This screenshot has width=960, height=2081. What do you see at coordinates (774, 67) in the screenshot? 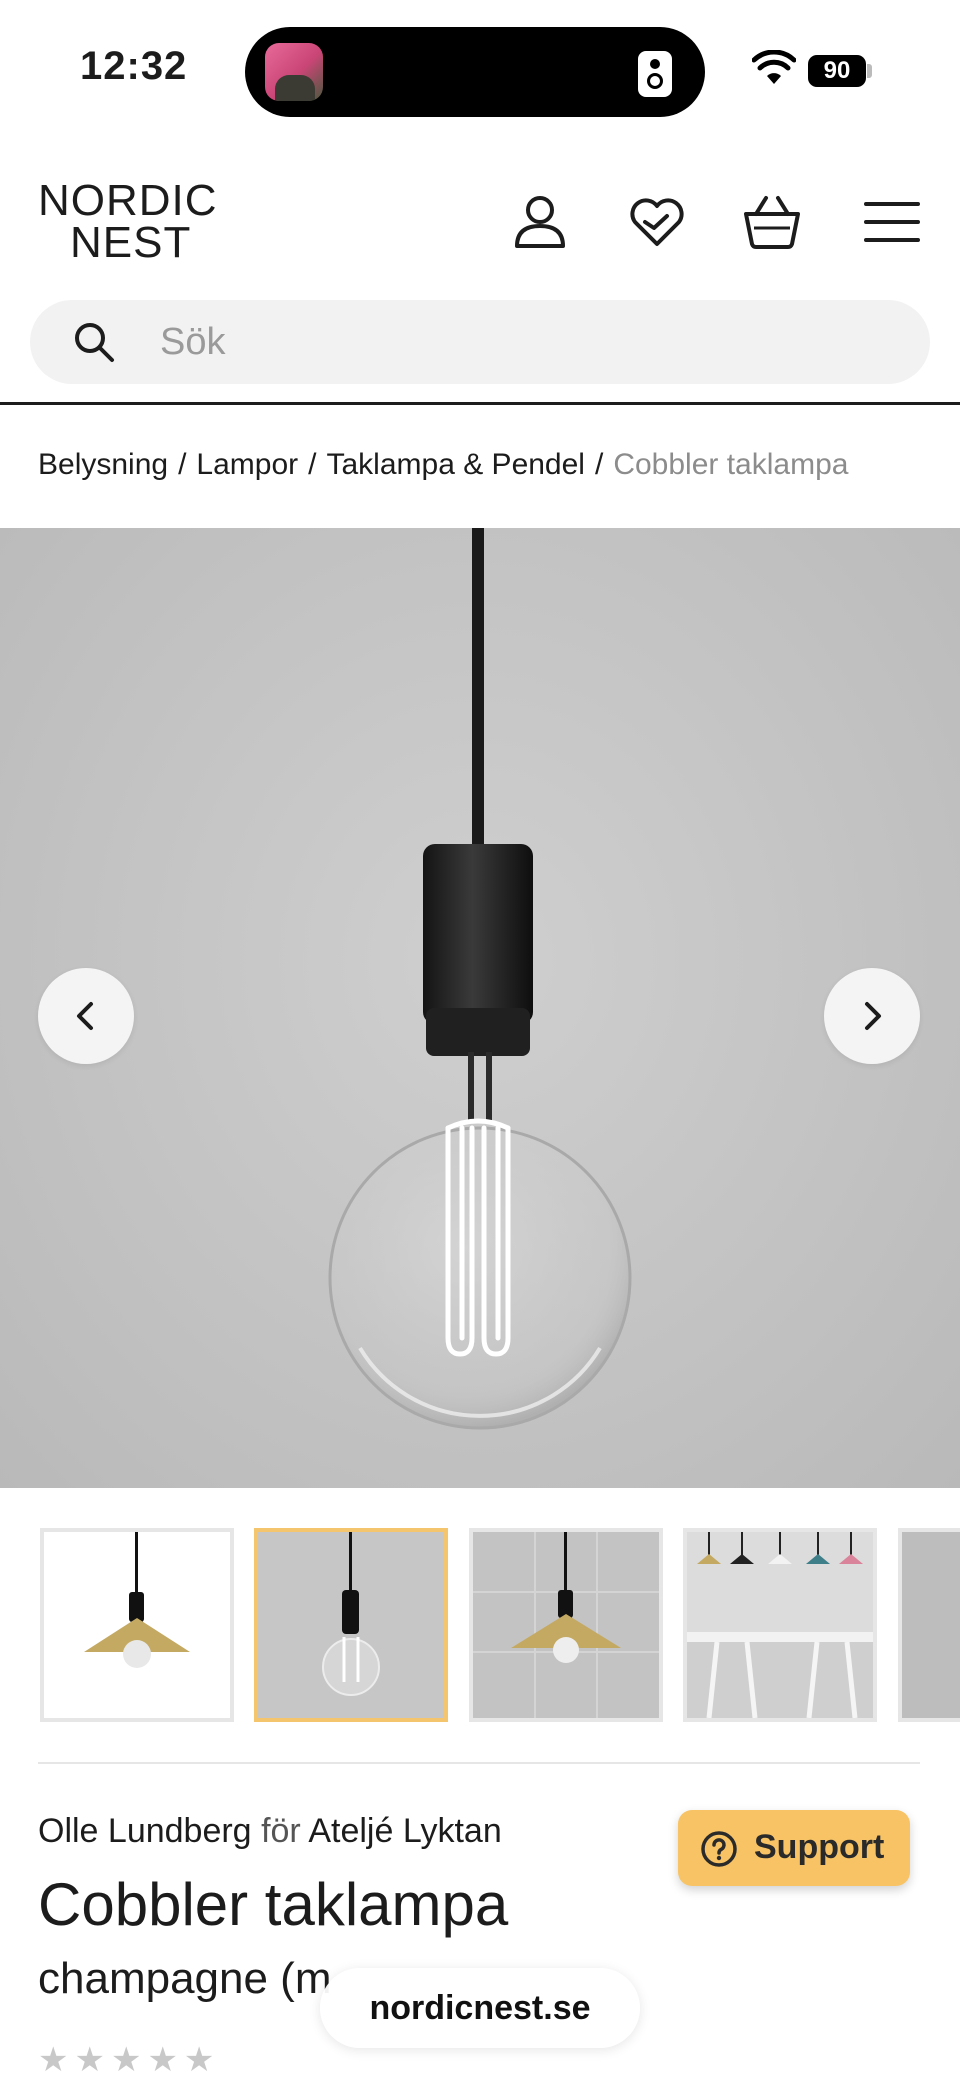
I see `wifi-icon` at bounding box center [774, 67].